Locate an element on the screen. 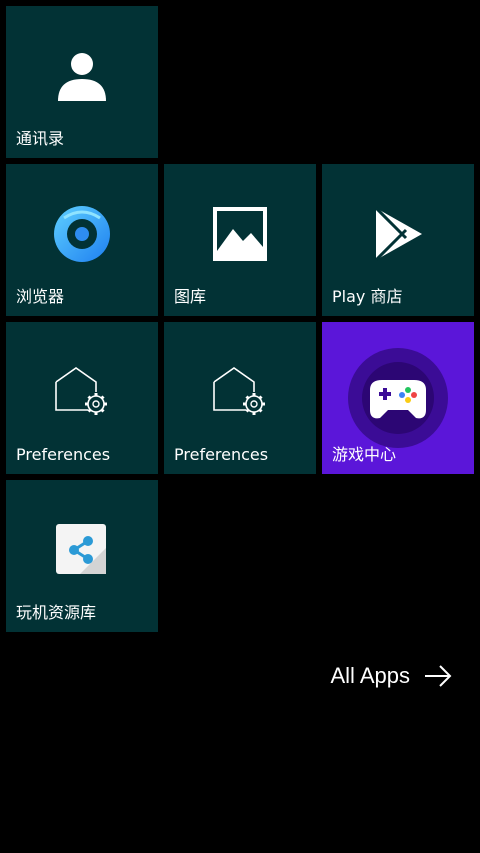 The height and width of the screenshot is (853, 480). tile-game-center: 游戏中心 is located at coordinates (398, 398).